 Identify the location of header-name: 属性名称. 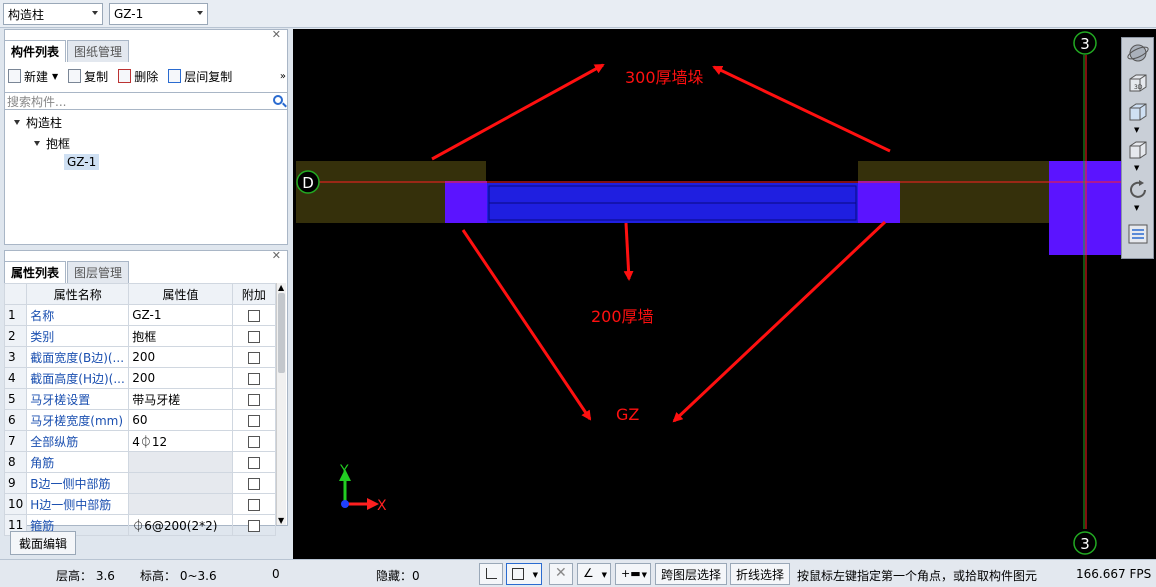
(78, 294).